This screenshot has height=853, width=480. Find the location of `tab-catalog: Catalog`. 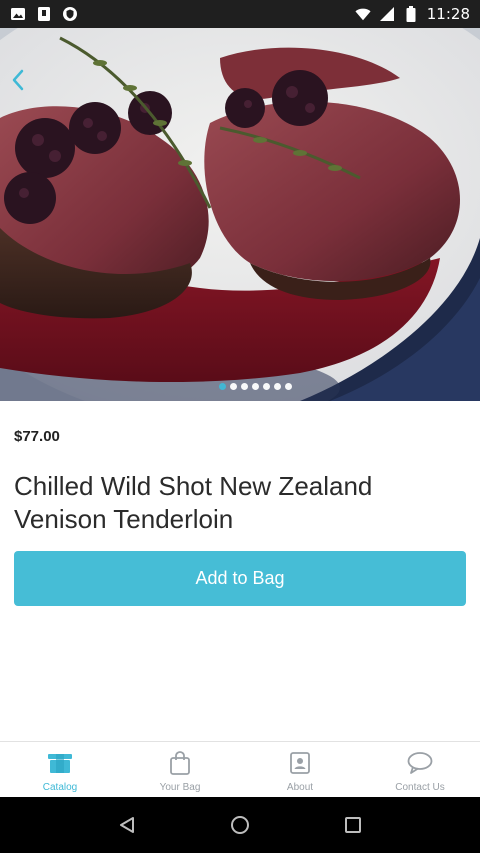

tab-catalog: Catalog is located at coordinates (60, 769).